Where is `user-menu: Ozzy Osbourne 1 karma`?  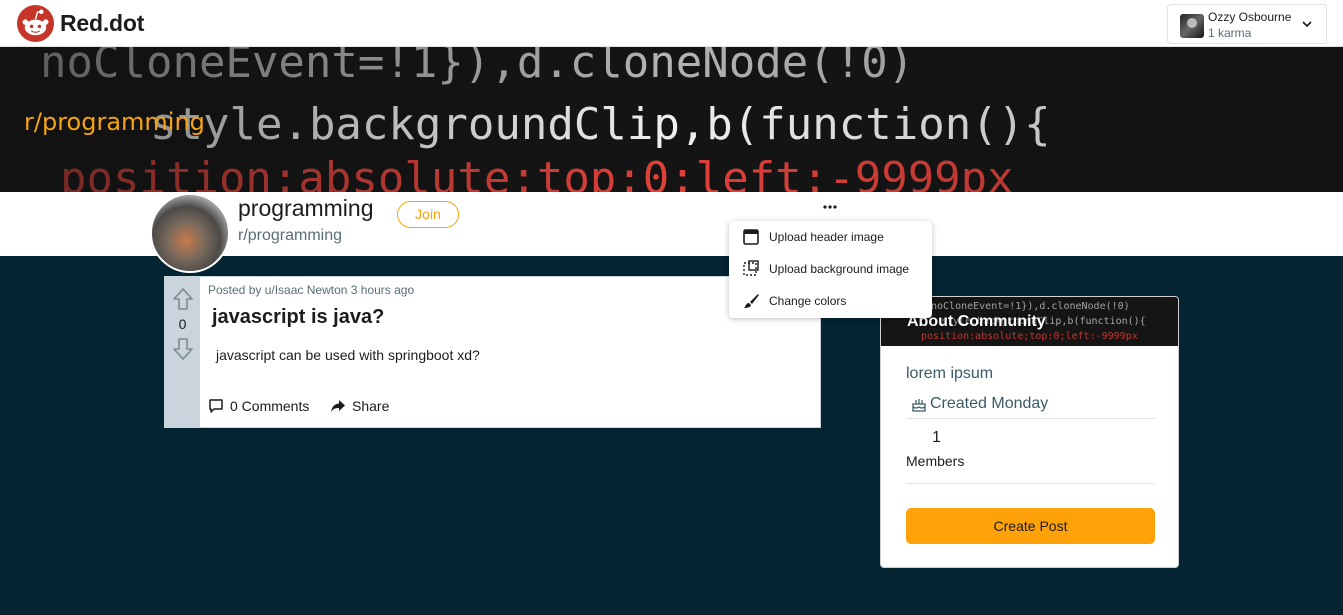
user-menu: Ozzy Osbourne 1 karma is located at coordinates (1247, 24).